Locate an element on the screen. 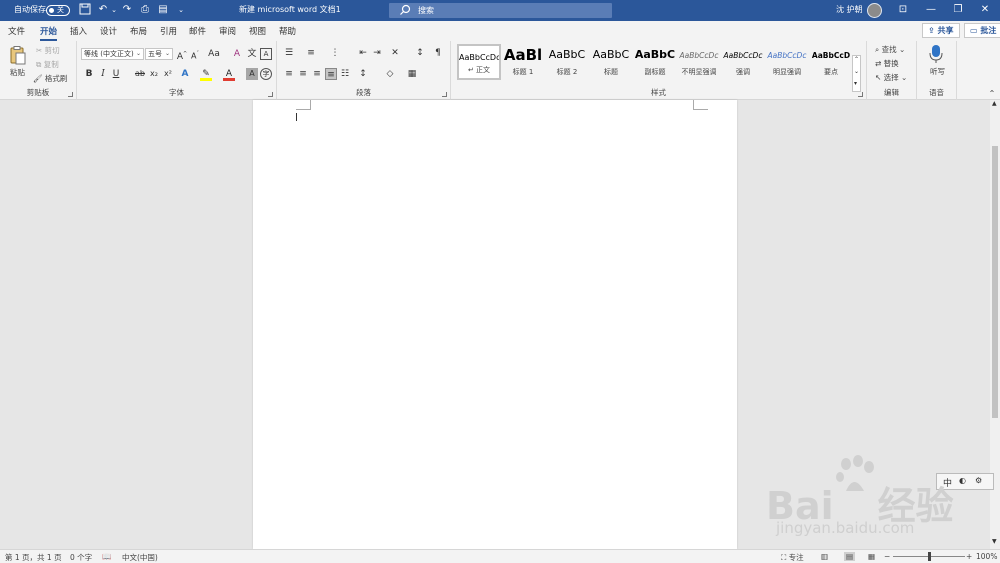 This screenshot has height=563, width=1000. subscript-icon: x₂ is located at coordinates (154, 74).